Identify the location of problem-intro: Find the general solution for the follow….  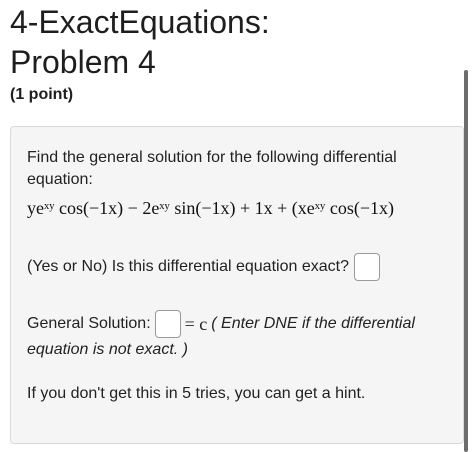
(212, 168).